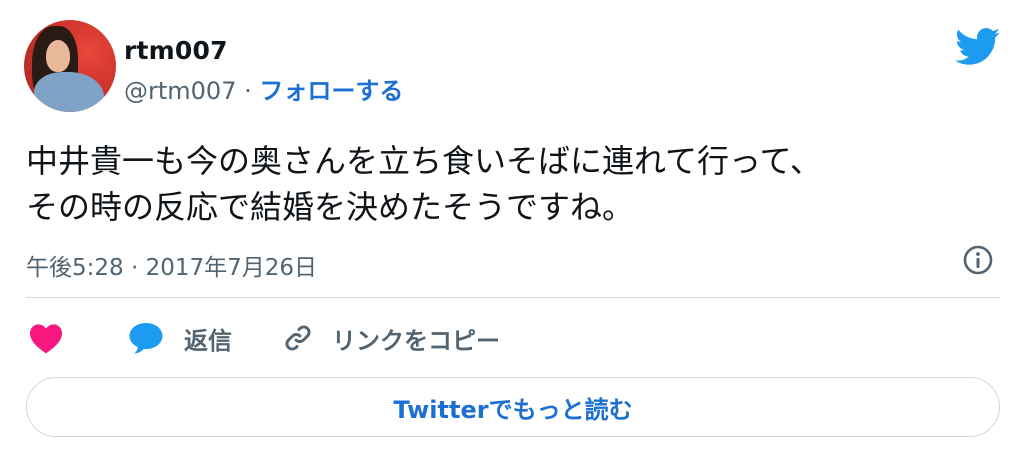 This screenshot has width=1024, height=464. Describe the element at coordinates (424, 161) in the screenshot. I see `tweet-line: 中井貴一も今の奥さんを立ち食いそばに連れて行って、` at that location.